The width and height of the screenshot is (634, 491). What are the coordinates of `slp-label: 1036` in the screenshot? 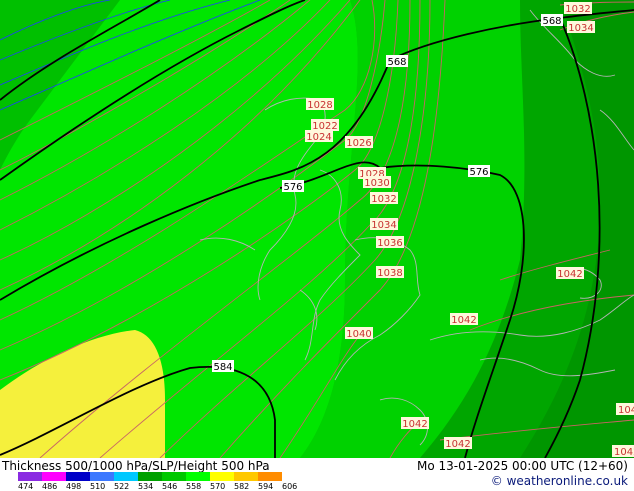 It's located at (390, 242).